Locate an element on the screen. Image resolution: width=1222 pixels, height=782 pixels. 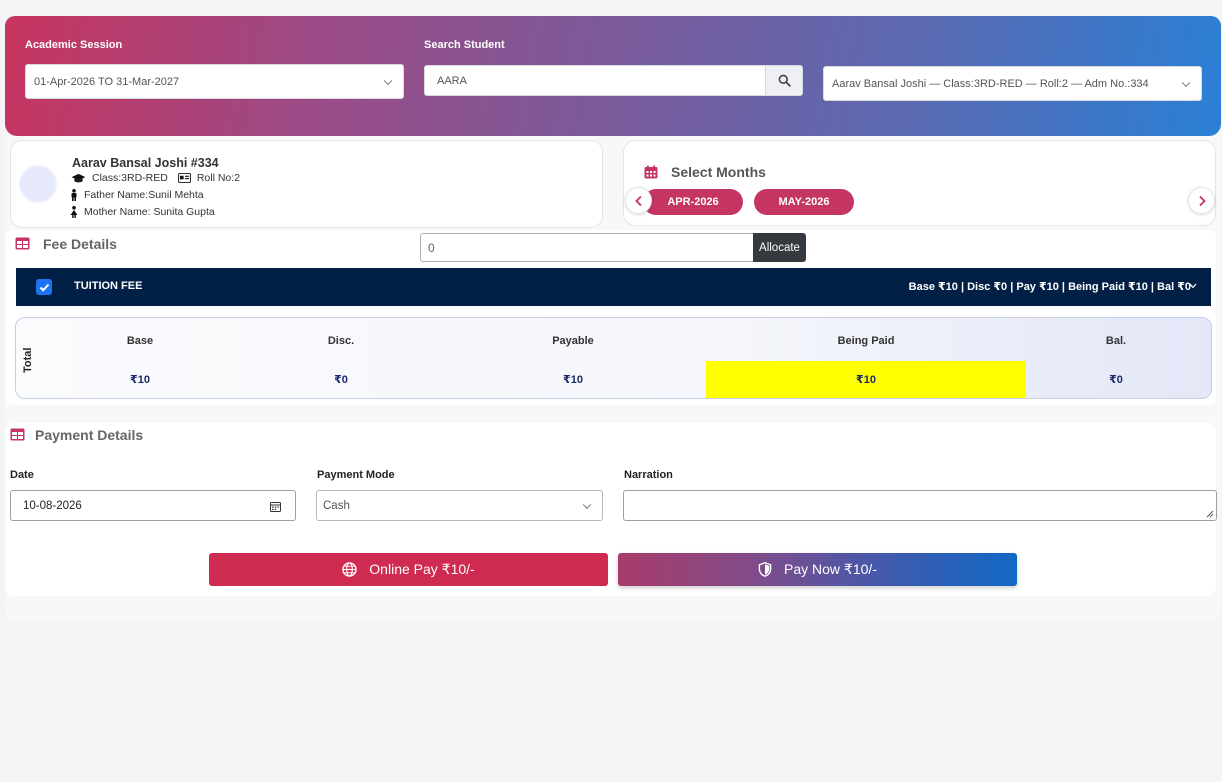
student-name: Aarav Bansal Joshi #334 is located at coordinates (145, 163).